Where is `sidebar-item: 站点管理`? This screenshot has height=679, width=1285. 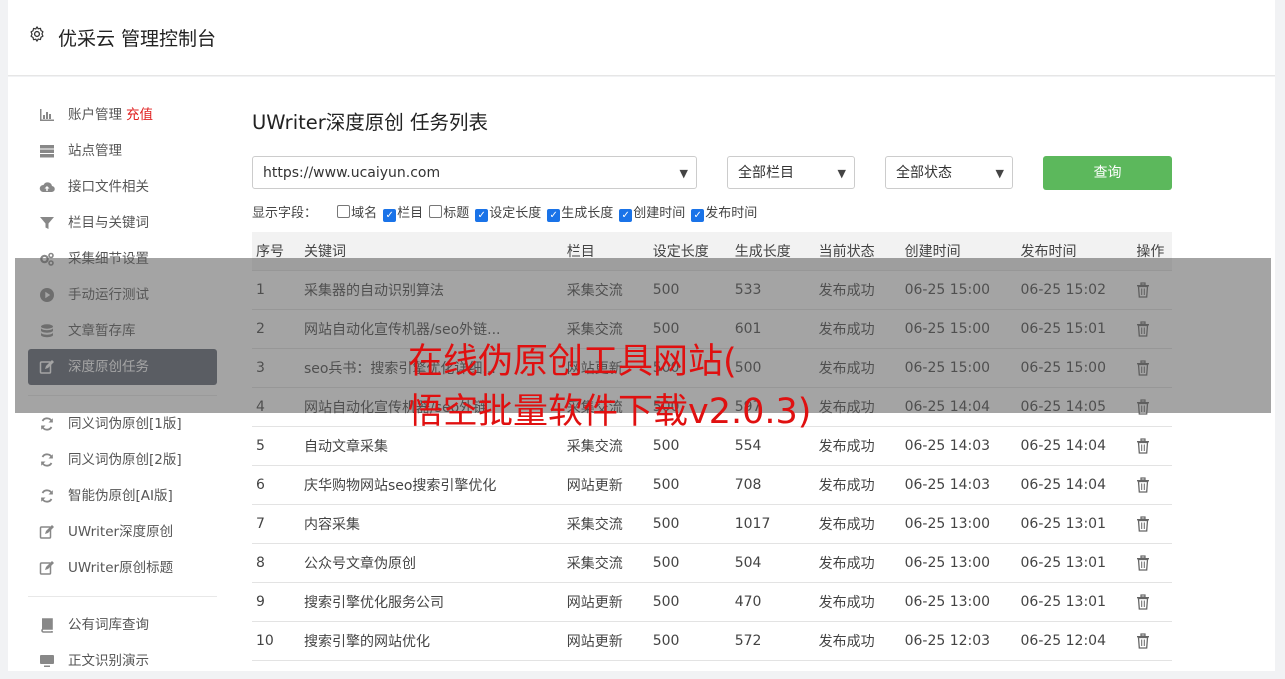 sidebar-item: 站点管理 is located at coordinates (122, 151).